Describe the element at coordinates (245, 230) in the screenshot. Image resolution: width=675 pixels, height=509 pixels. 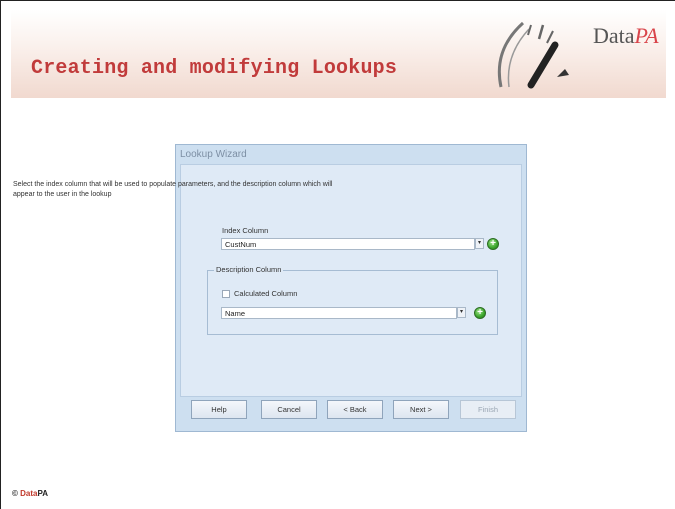
I see `index-column-label: Index Column` at that location.